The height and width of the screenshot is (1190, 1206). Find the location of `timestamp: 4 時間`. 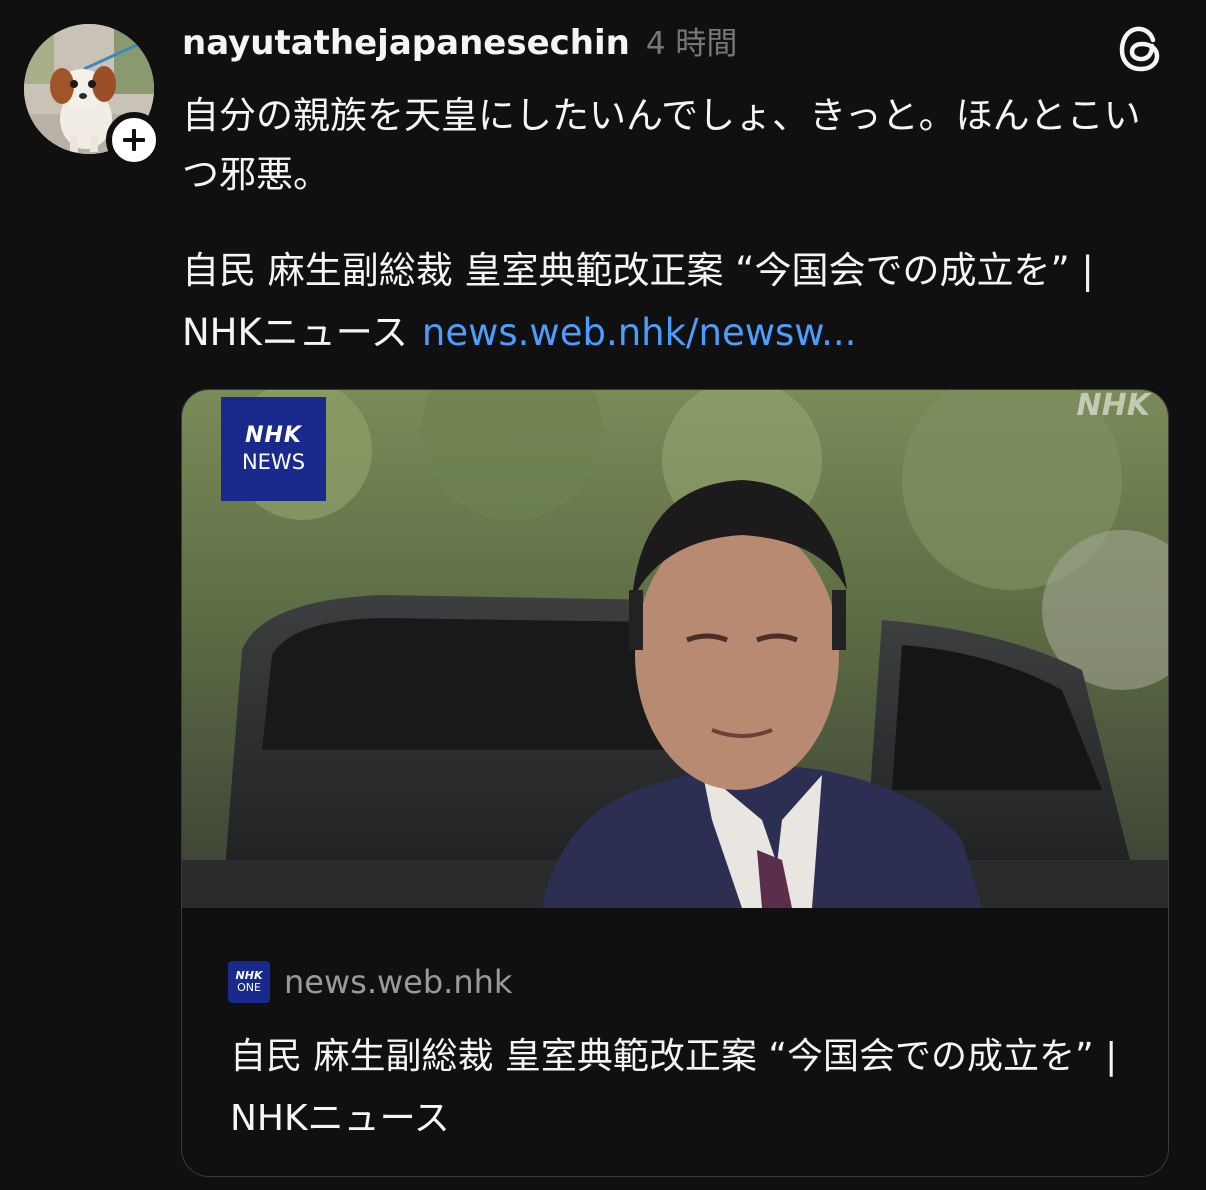

timestamp: 4 時間 is located at coordinates (692, 40).